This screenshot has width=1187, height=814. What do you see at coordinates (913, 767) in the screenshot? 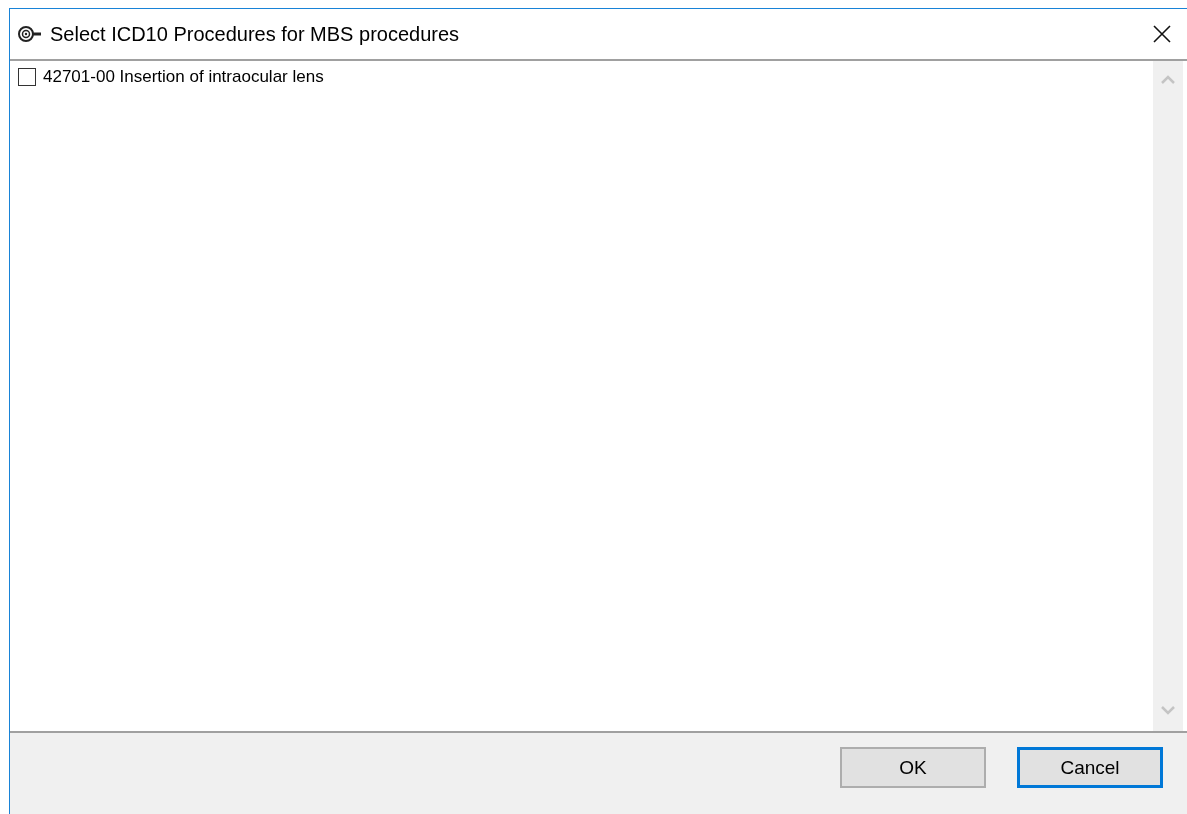
I see `dialog-button: OK` at bounding box center [913, 767].